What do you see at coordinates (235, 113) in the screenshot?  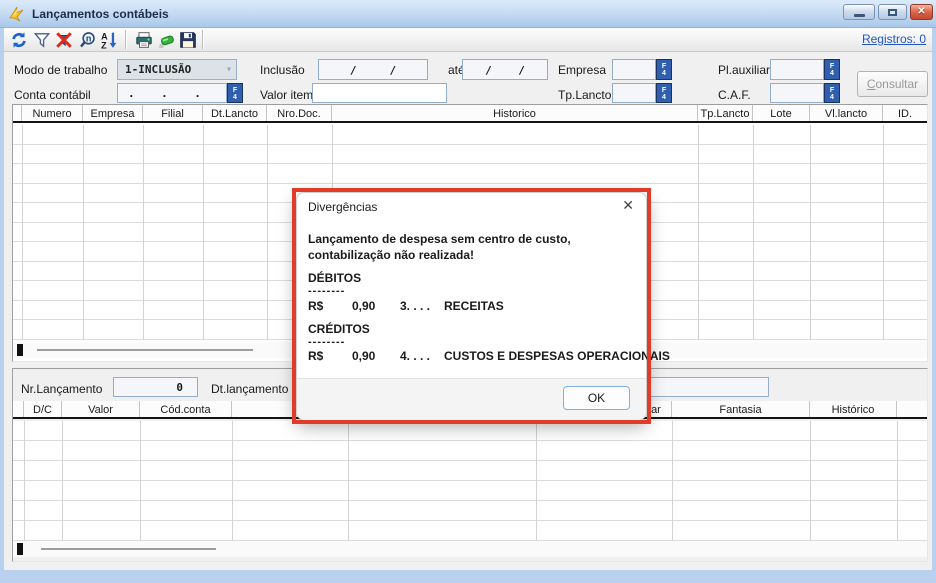 I see `column-header-dtlancto: Dt.Lancto` at bounding box center [235, 113].